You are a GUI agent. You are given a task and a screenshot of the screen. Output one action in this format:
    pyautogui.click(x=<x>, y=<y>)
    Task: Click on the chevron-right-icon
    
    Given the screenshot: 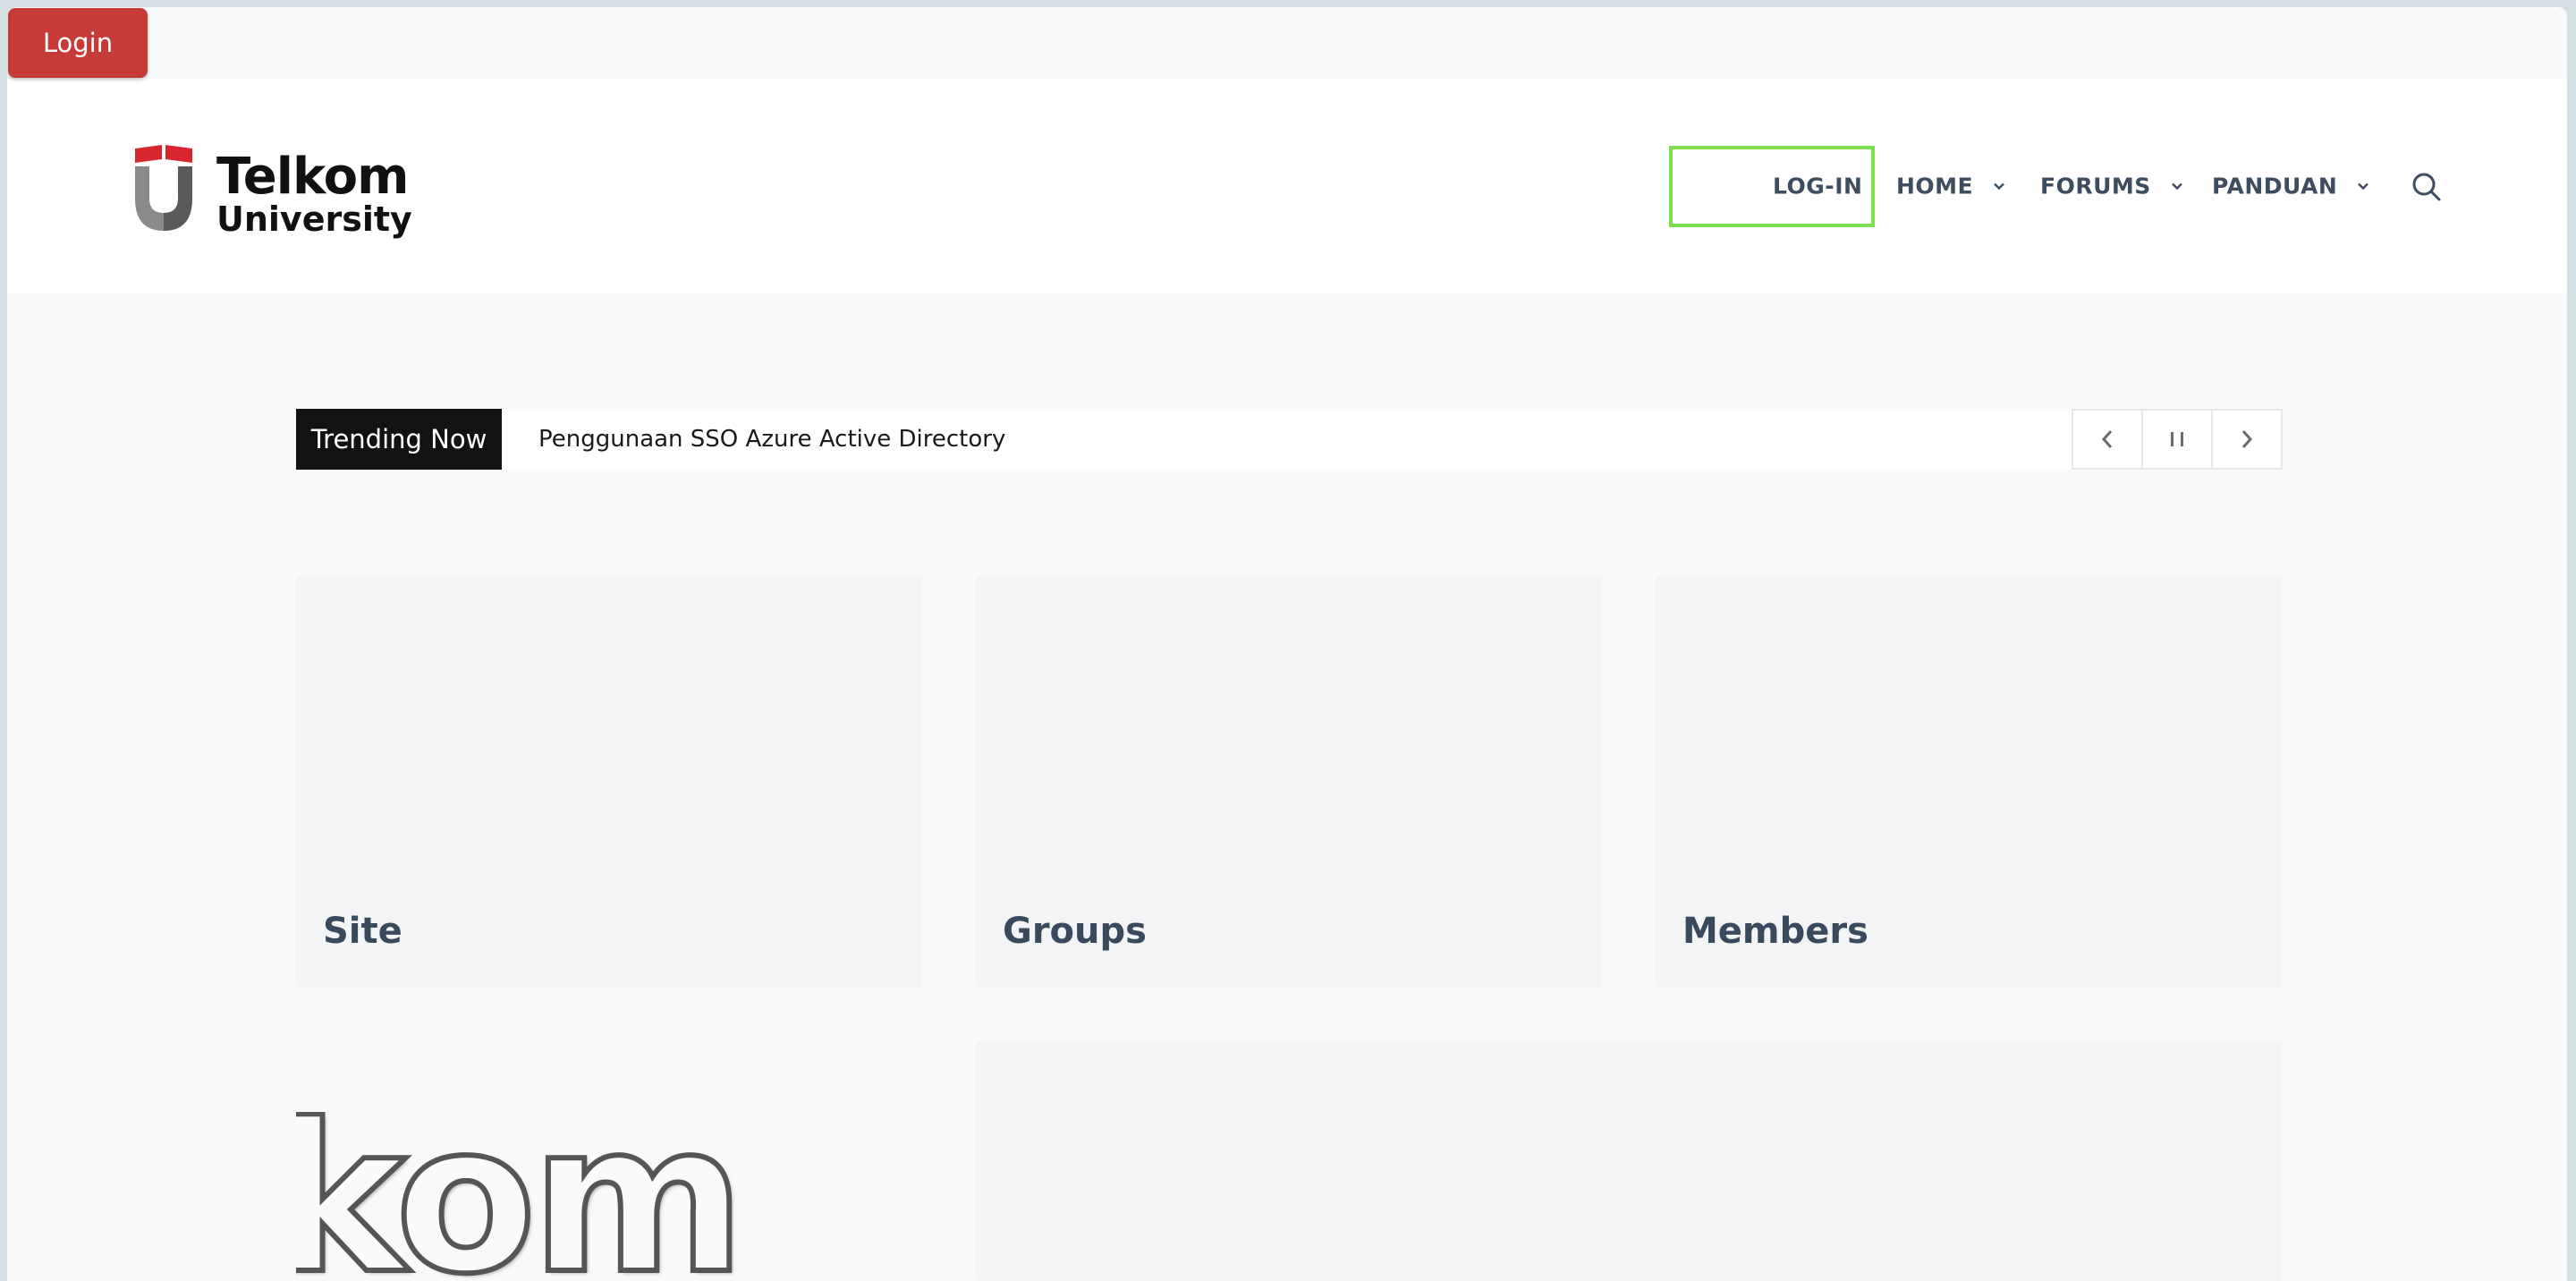 What is the action you would take?
    pyautogui.click(x=2247, y=439)
    